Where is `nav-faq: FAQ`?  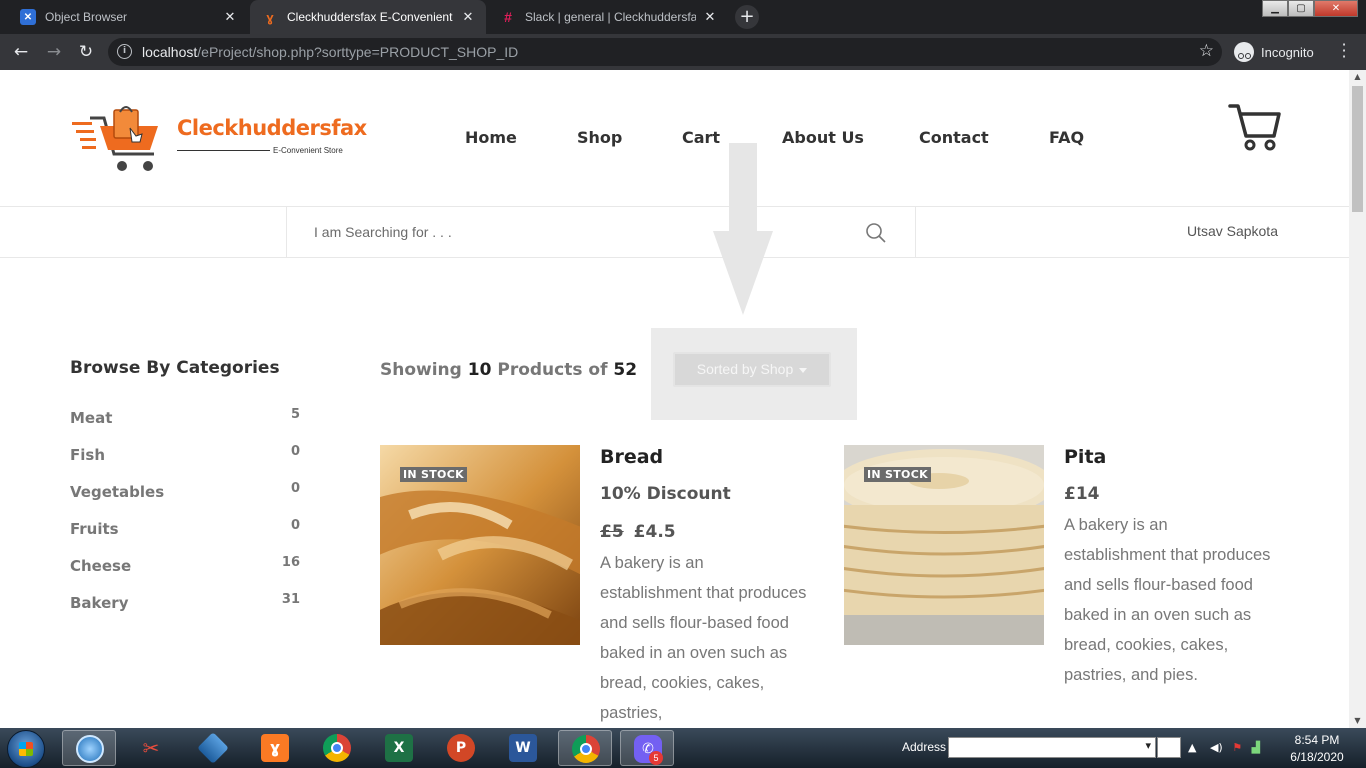 nav-faq: FAQ is located at coordinates (1066, 137).